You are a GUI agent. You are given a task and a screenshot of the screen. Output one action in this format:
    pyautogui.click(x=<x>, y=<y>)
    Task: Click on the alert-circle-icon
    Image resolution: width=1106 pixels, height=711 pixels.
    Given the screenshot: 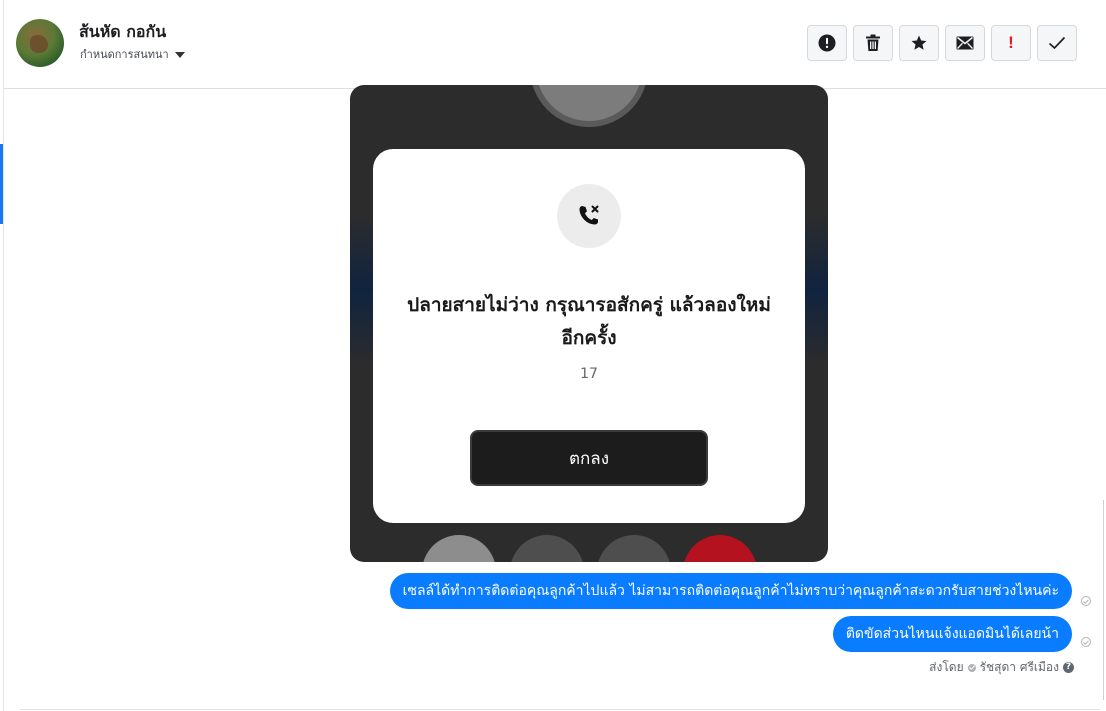 What is the action you would take?
    pyautogui.click(x=827, y=43)
    